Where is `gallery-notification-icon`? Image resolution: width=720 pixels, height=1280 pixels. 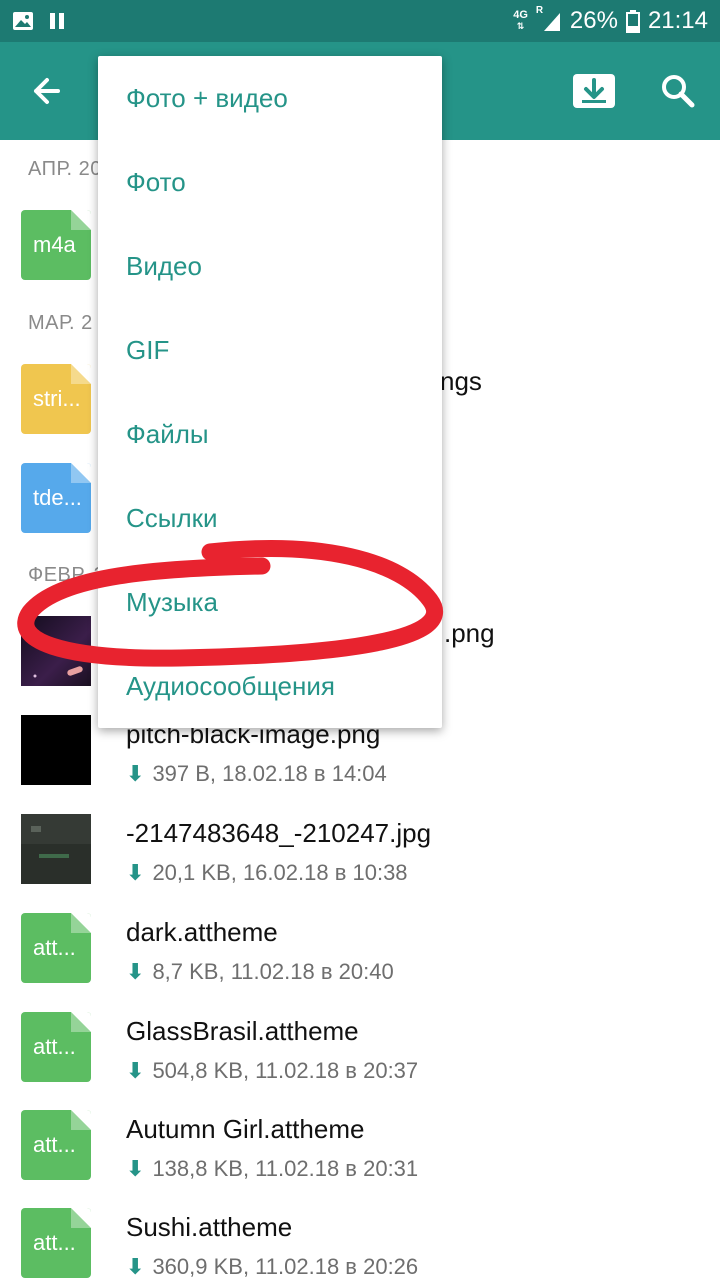
gallery-notification-icon is located at coordinates (23, 21).